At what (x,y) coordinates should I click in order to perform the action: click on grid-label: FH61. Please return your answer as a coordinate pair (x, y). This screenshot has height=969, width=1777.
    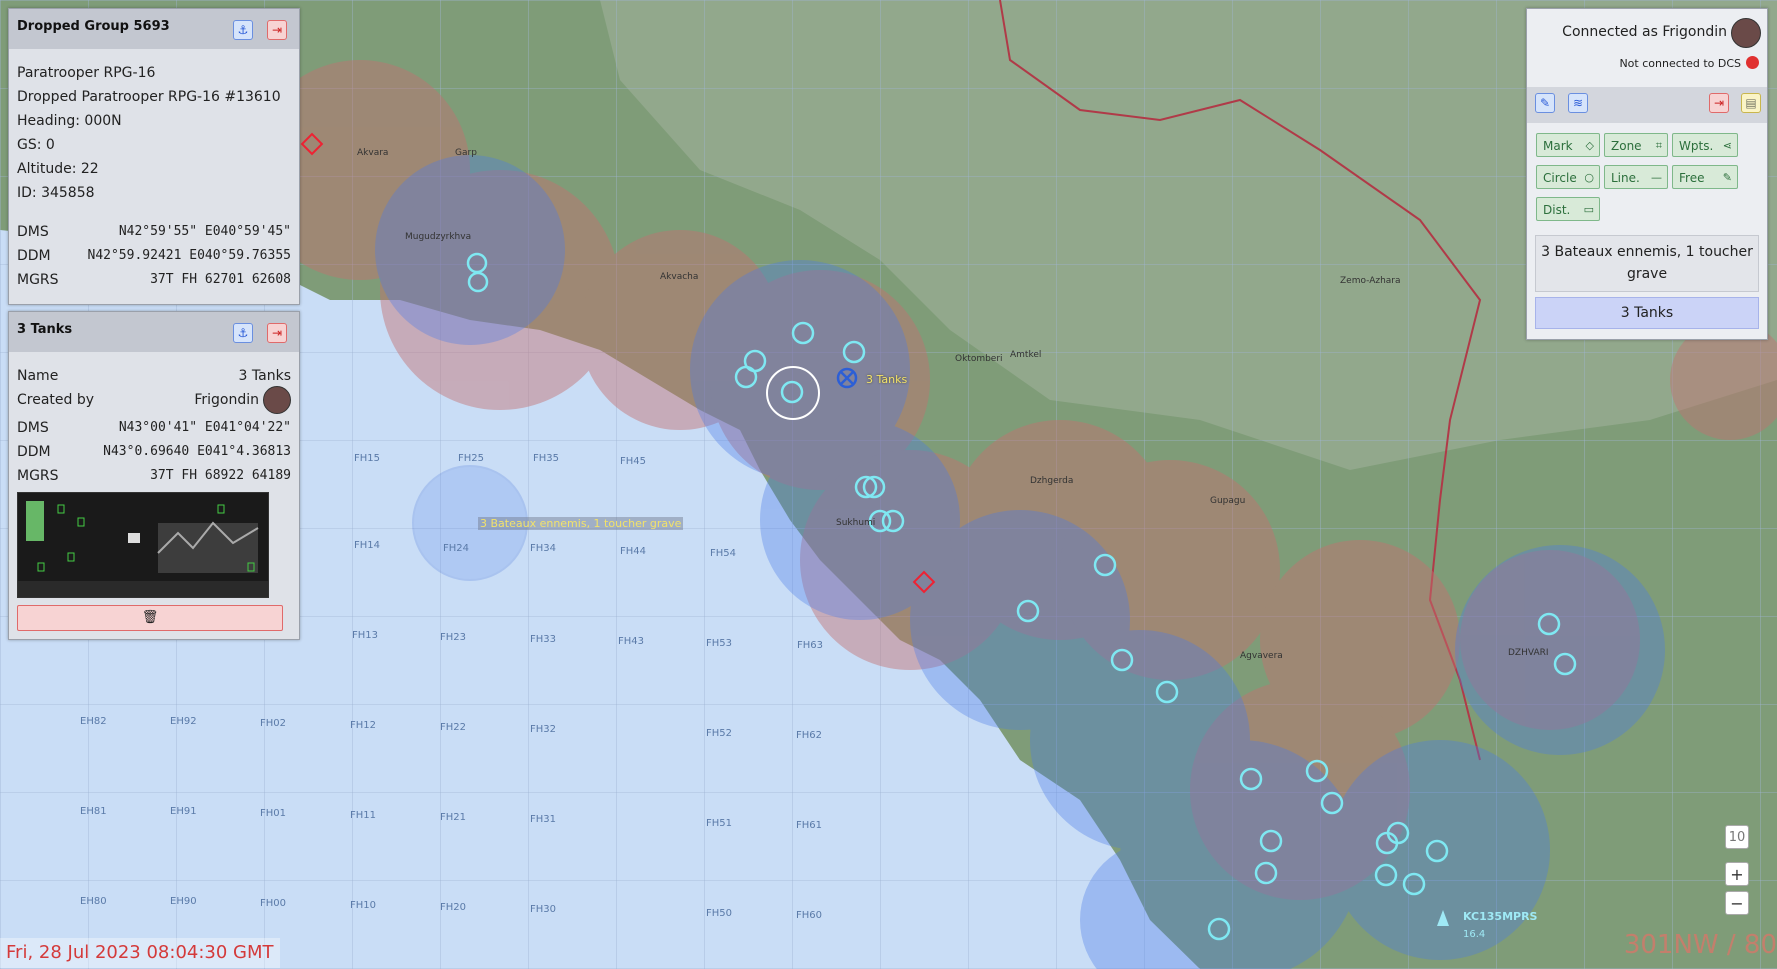
    Looking at the image, I should click on (809, 825).